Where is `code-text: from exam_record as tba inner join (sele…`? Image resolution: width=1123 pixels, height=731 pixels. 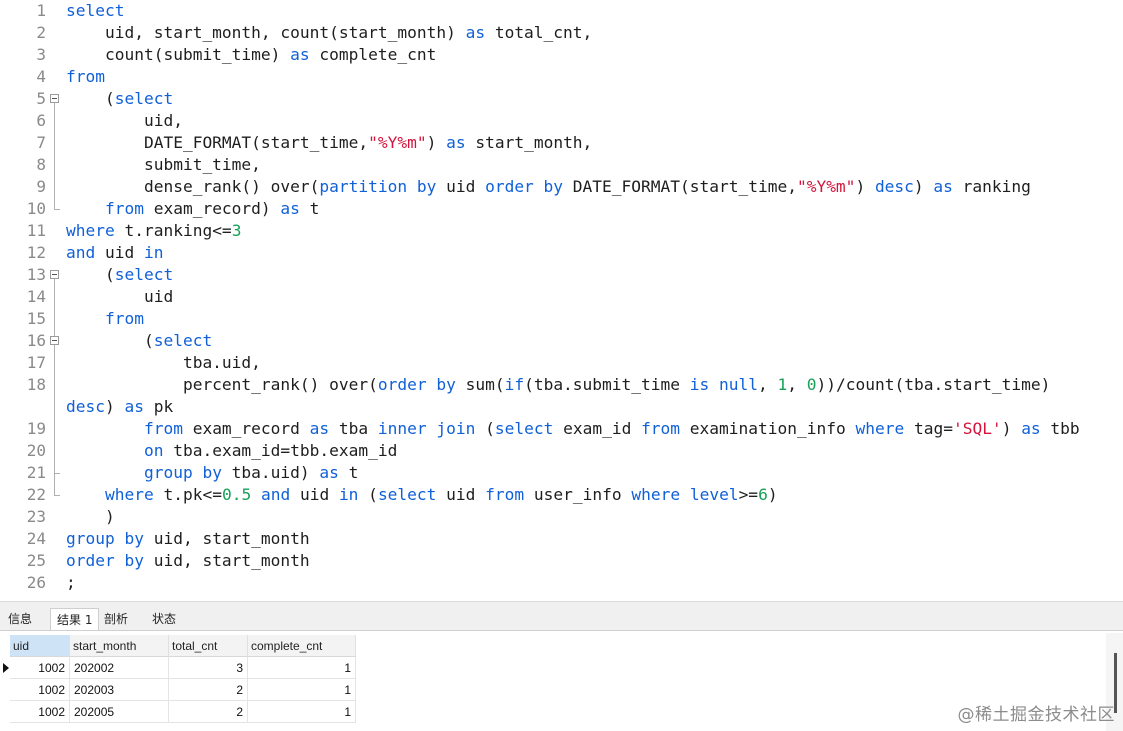
code-text: from exam_record as tba inner join (sele… is located at coordinates (573, 429).